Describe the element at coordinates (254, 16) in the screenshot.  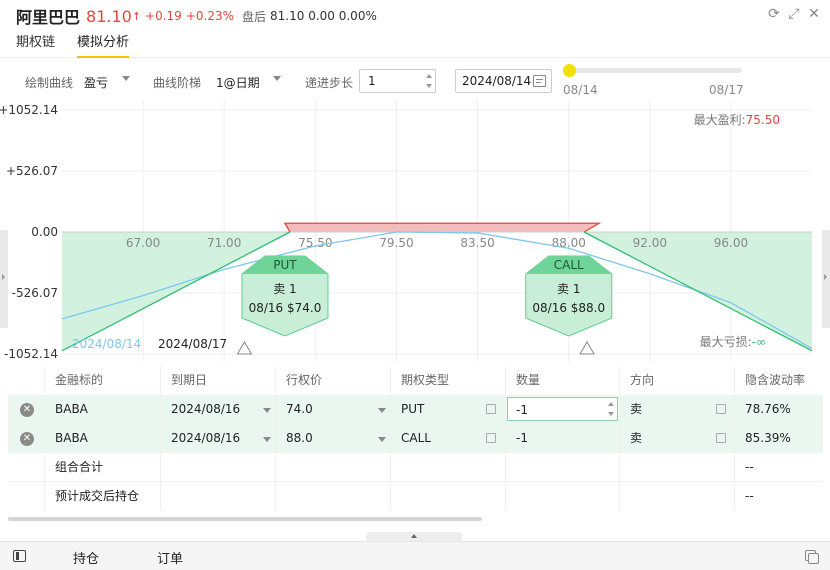
I see `after-hours-label: 盘后` at that location.